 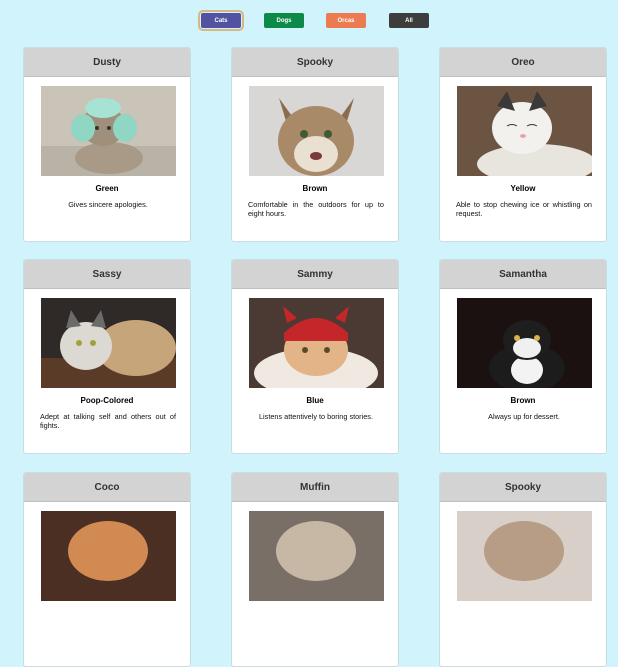 I want to click on pet-card: Muffin, so click(x=315, y=569).